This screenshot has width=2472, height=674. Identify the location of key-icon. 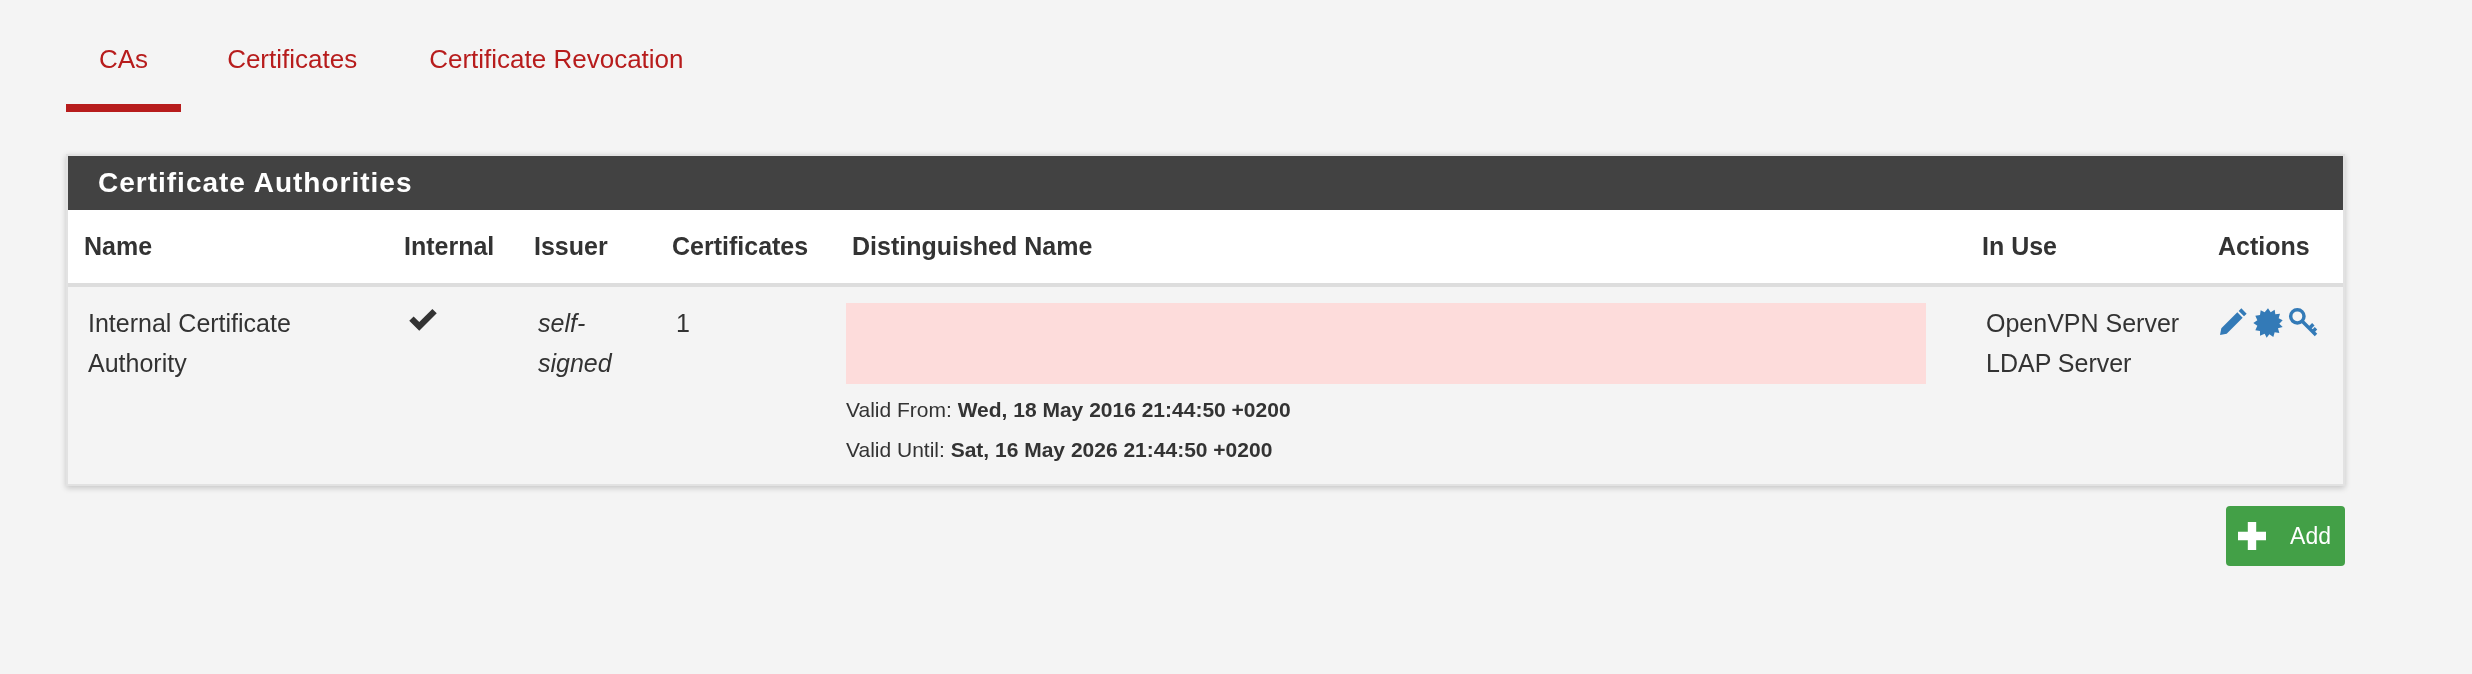
(2304, 323).